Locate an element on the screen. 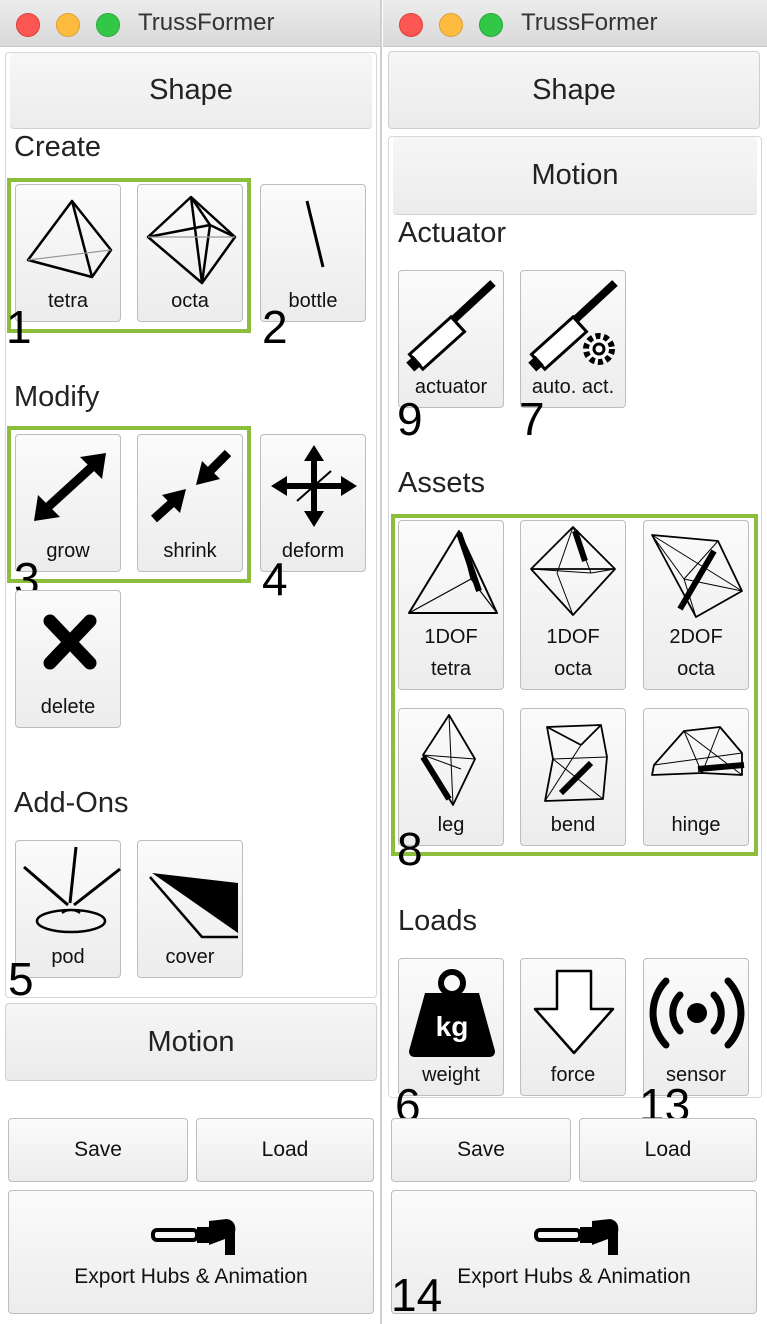  cover-label: cover is located at coordinates (190, 957).